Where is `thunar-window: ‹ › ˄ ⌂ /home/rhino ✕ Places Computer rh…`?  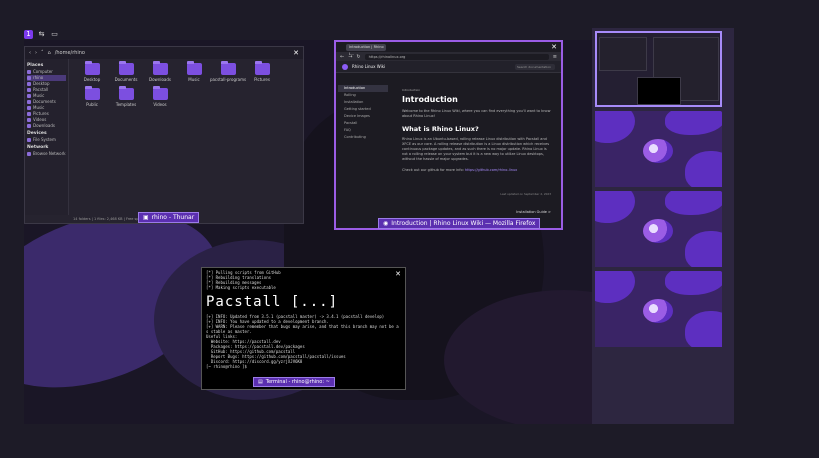
thunar-window: ‹ › ˄ ⌂ /home/rhino ✕ Places Computer rh… is located at coordinates (164, 135).